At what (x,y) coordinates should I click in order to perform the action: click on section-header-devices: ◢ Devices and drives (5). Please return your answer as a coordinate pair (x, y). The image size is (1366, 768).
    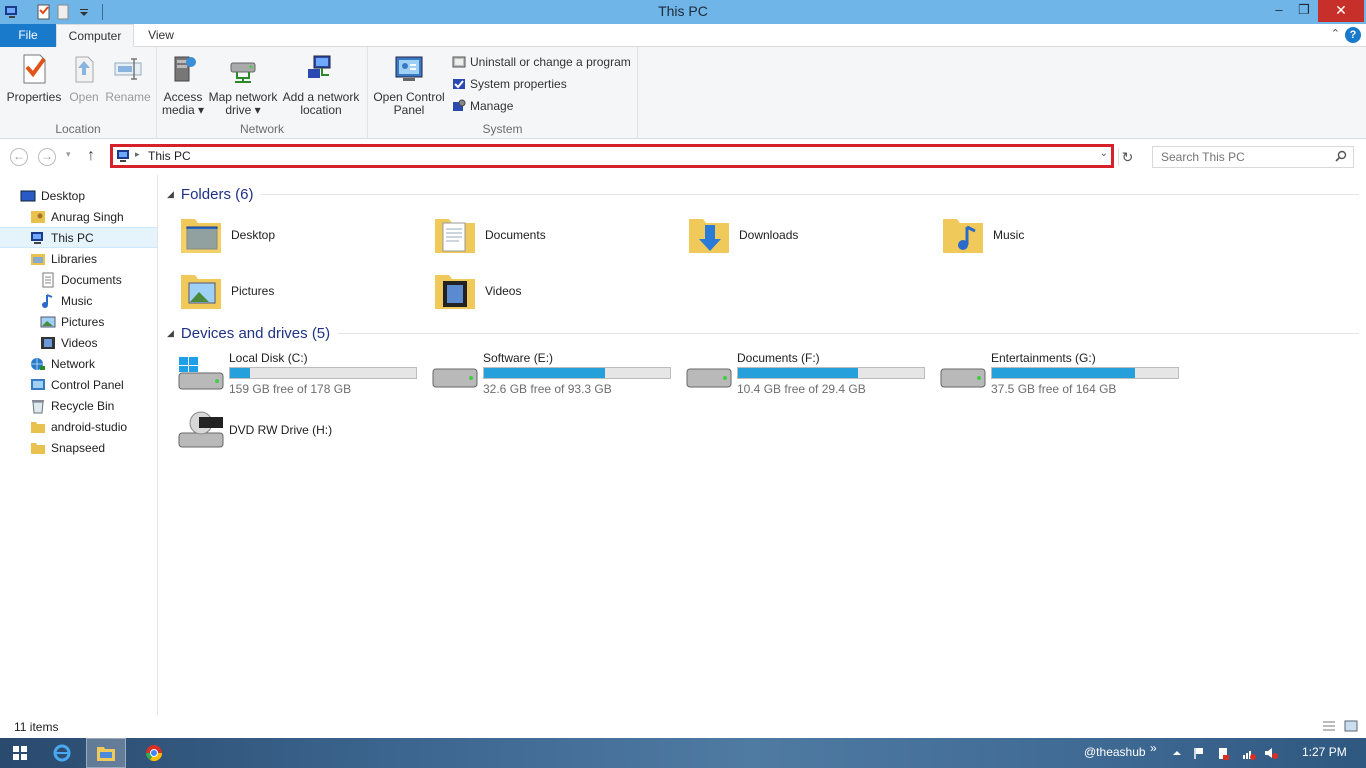
    Looking at the image, I should click on (763, 333).